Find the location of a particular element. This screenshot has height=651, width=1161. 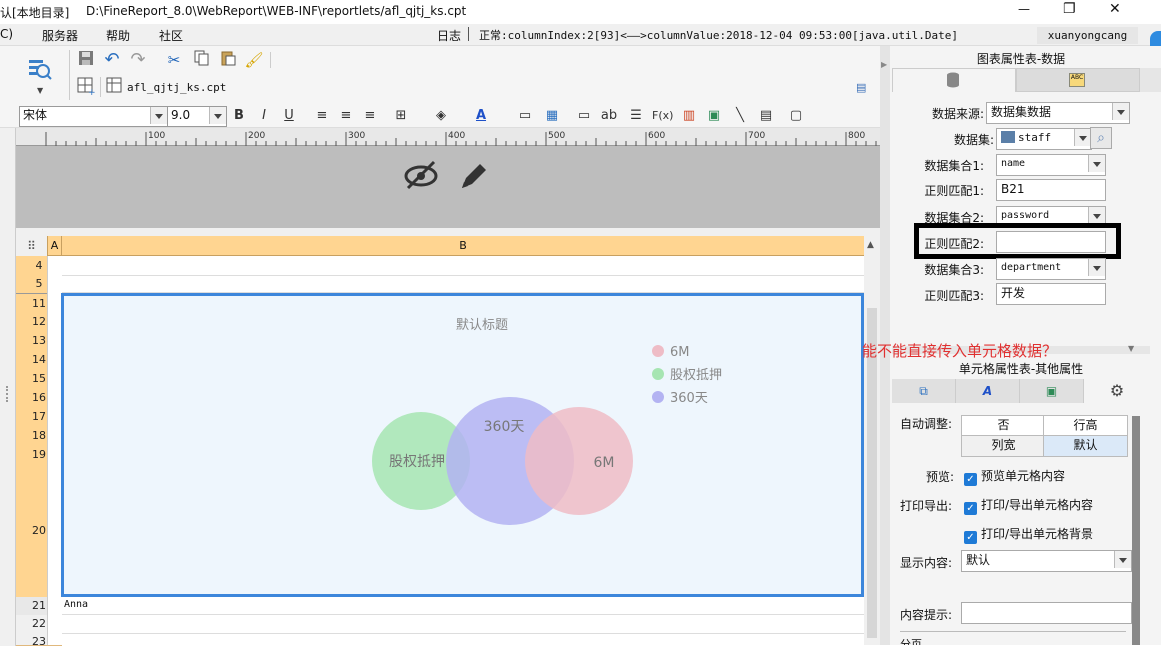

tab-cell-property: ▣ is located at coordinates (1052, 391).